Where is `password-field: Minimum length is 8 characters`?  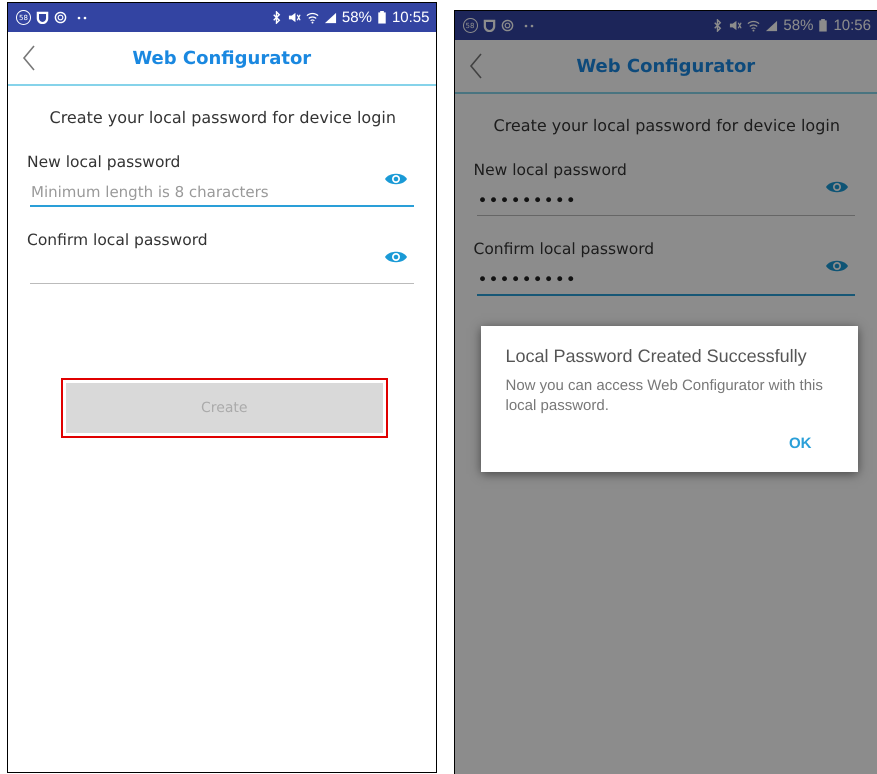 password-field: Minimum length is 8 characters is located at coordinates (222, 189).